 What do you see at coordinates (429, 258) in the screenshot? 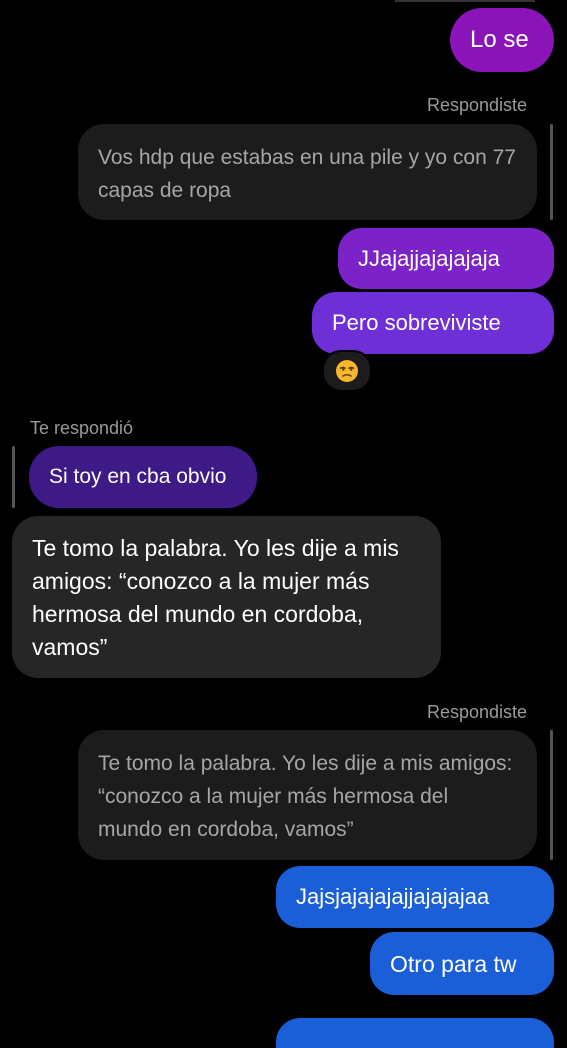
I see `message-text: JJajajjajajajaja` at bounding box center [429, 258].